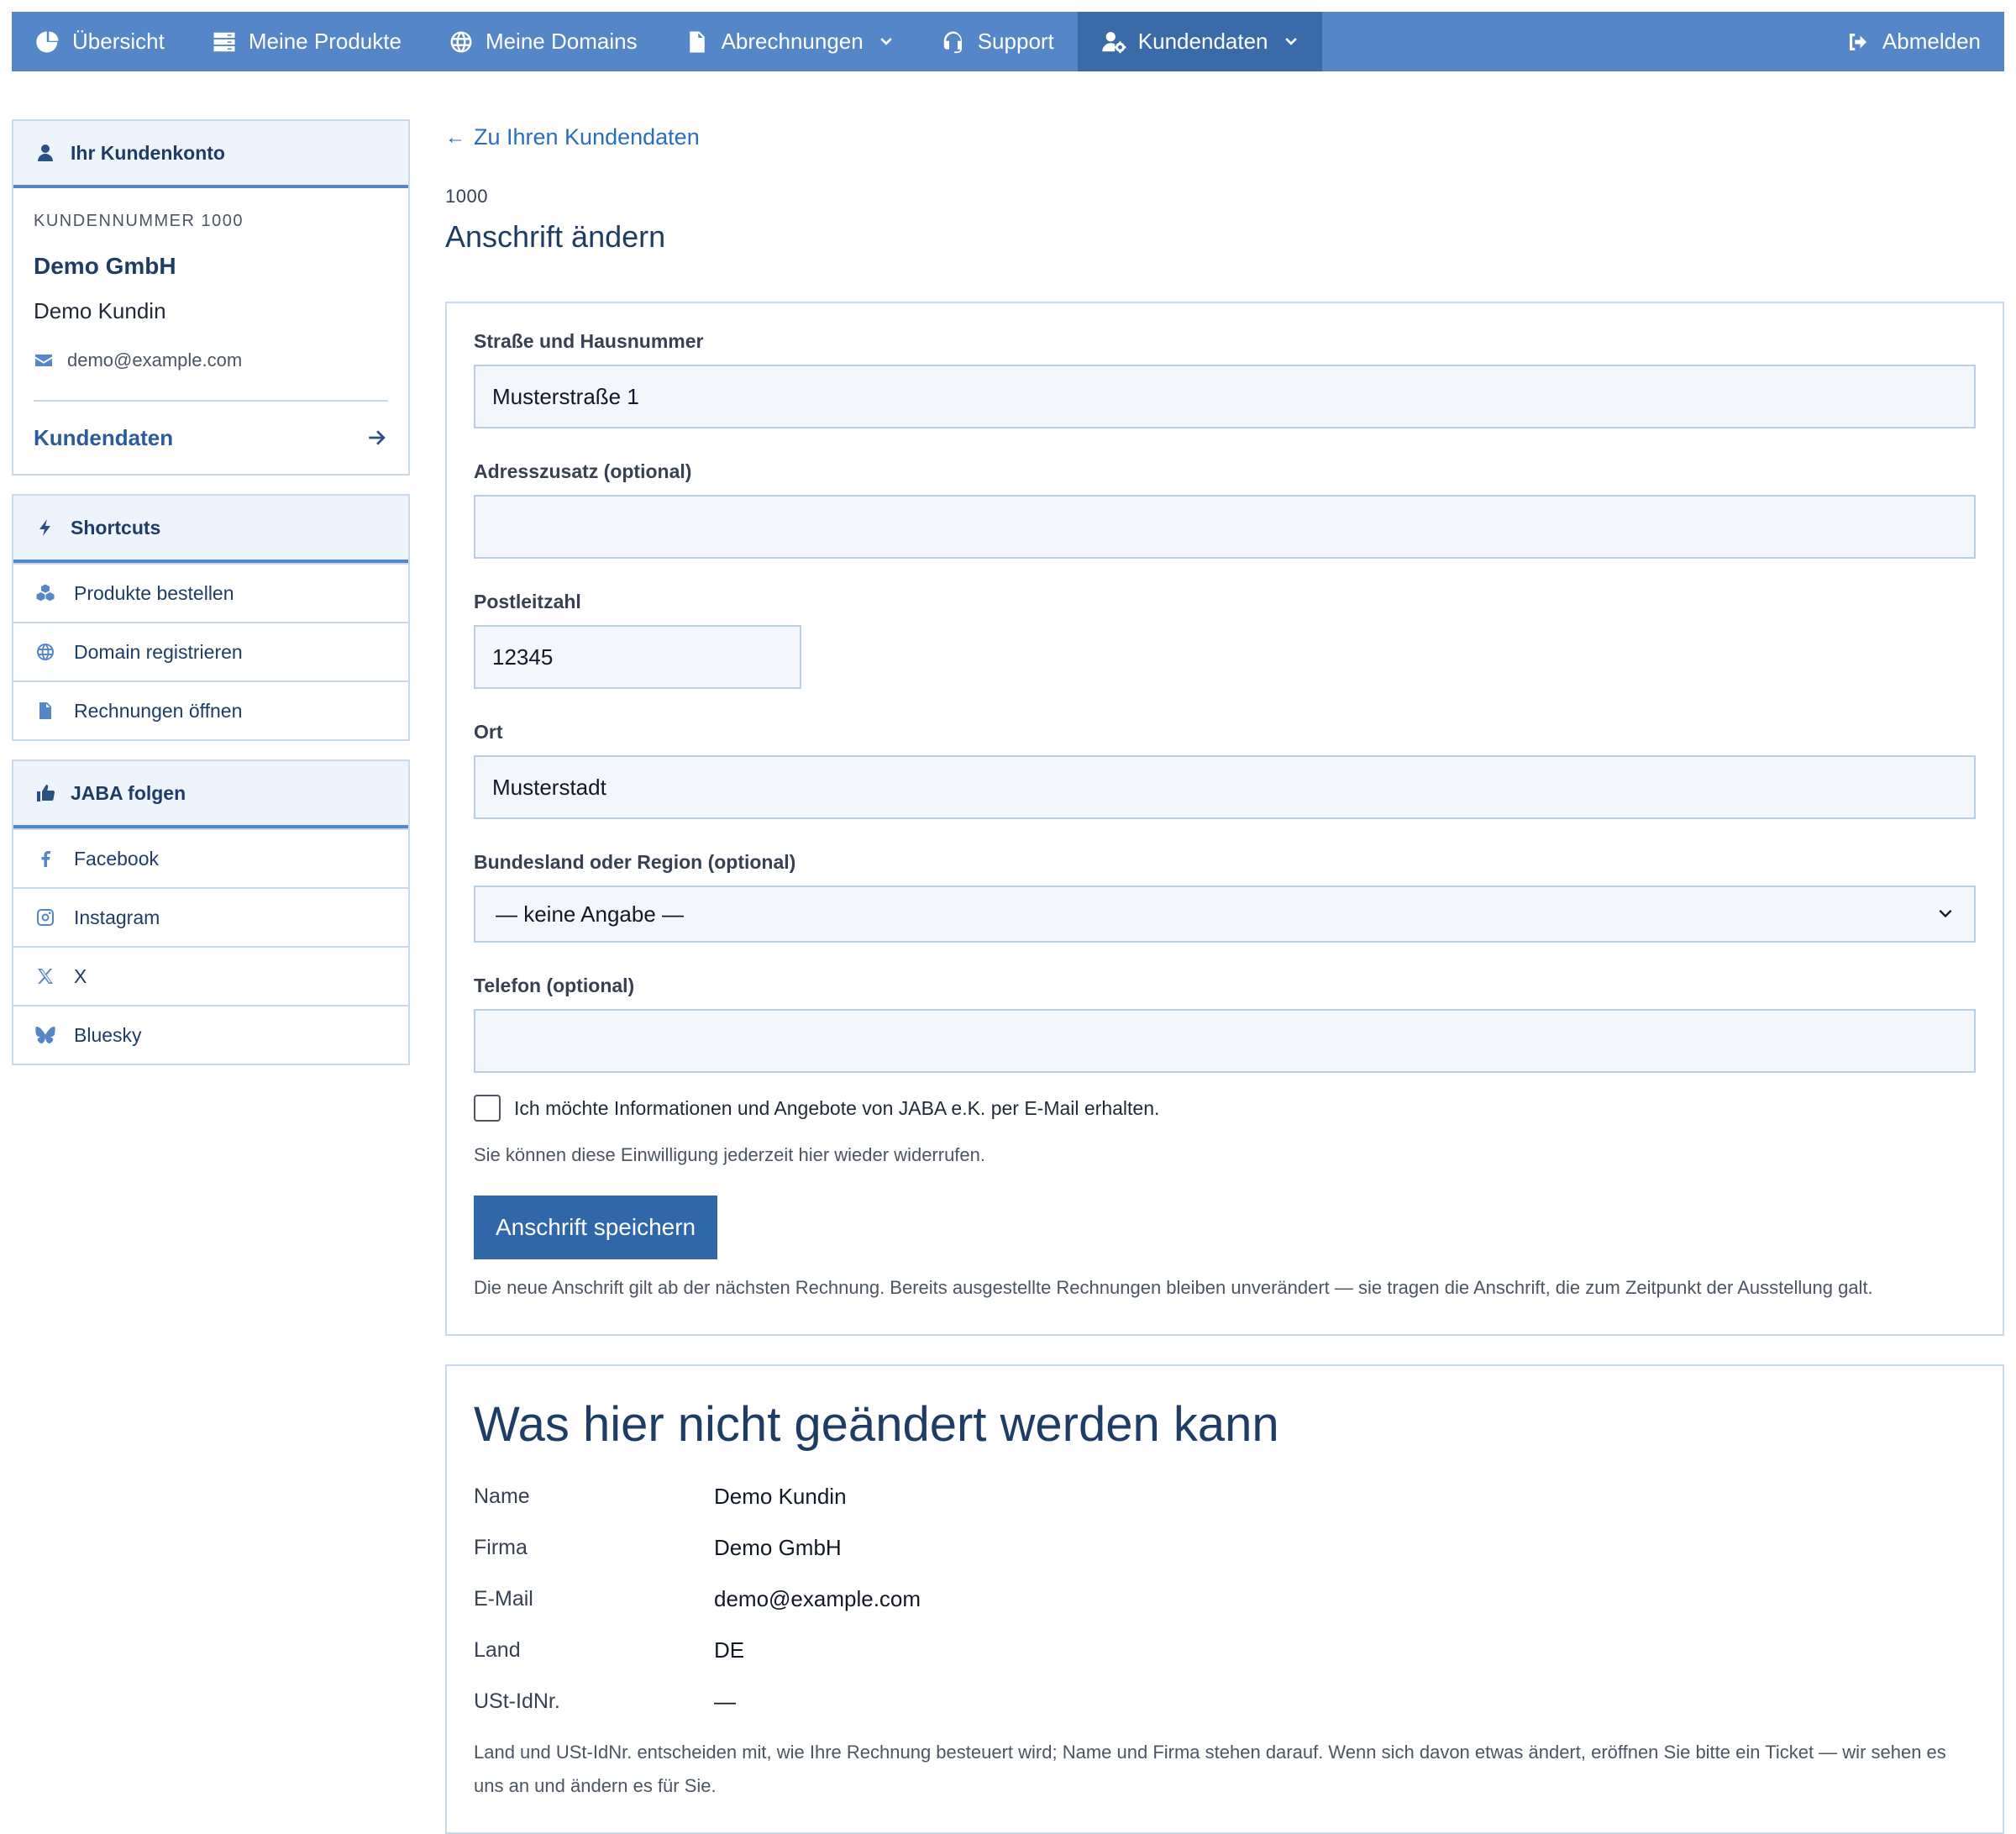 The width and height of the screenshot is (2016, 1834). Describe the element at coordinates (118, 41) in the screenshot. I see `nav-label: Übersicht` at that location.